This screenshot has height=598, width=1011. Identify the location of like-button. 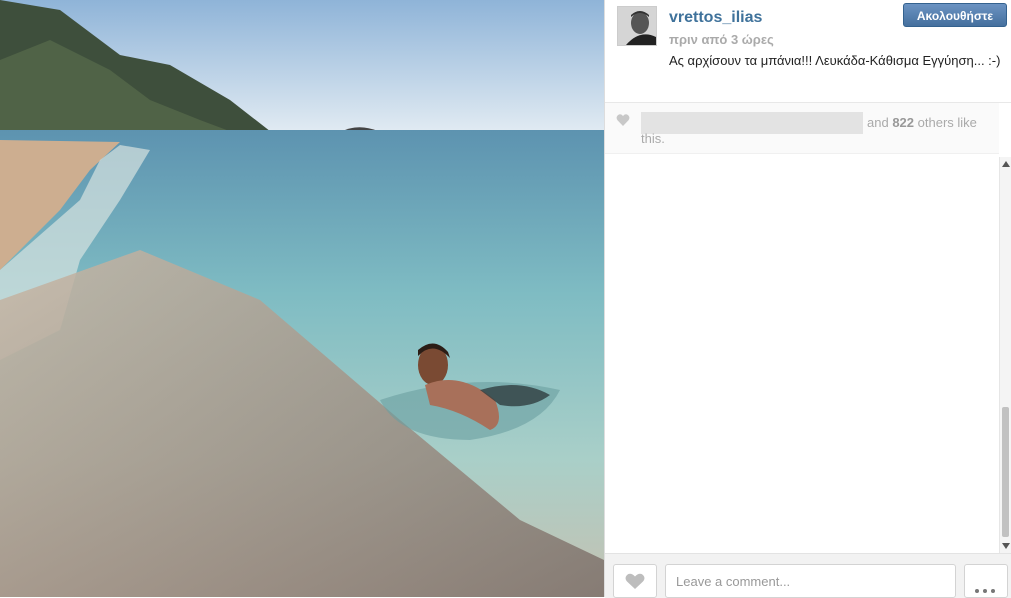
(635, 581).